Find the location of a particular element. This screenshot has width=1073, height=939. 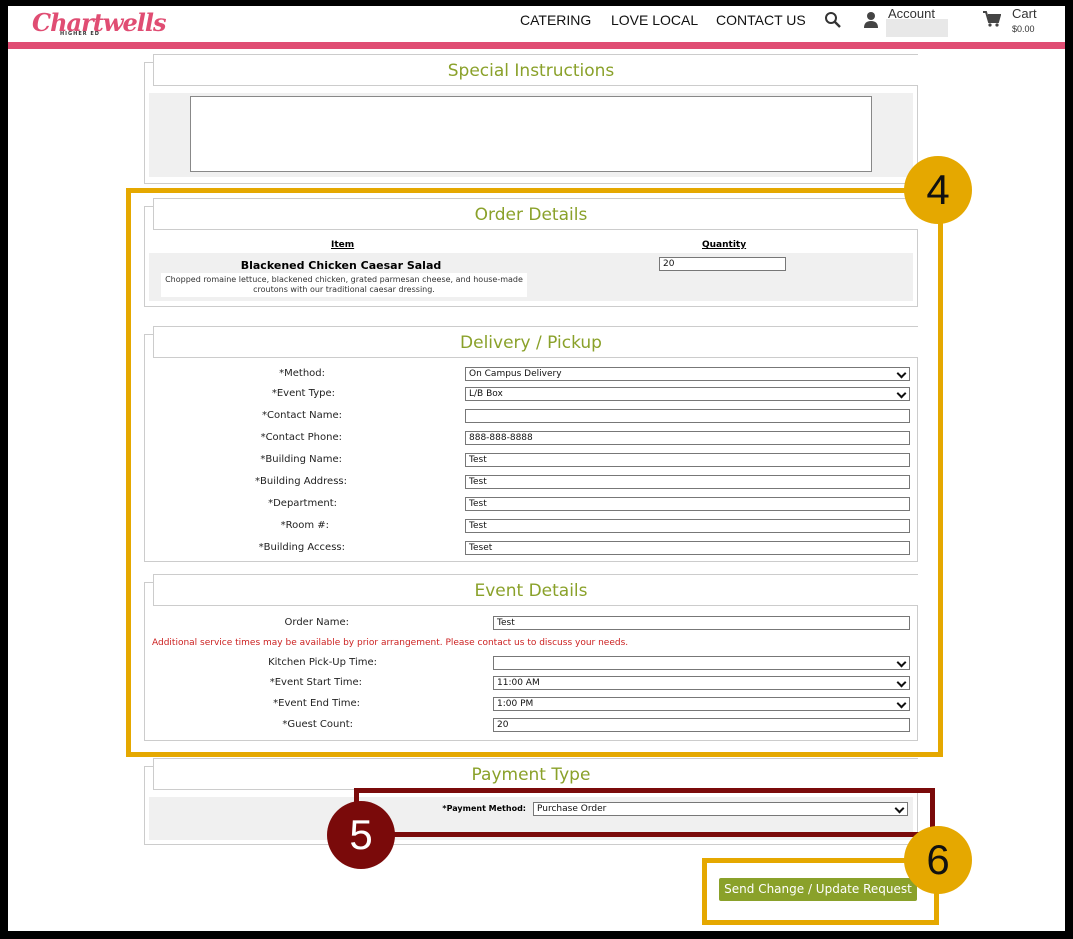

header-accent-bar is located at coordinates (536, 45).